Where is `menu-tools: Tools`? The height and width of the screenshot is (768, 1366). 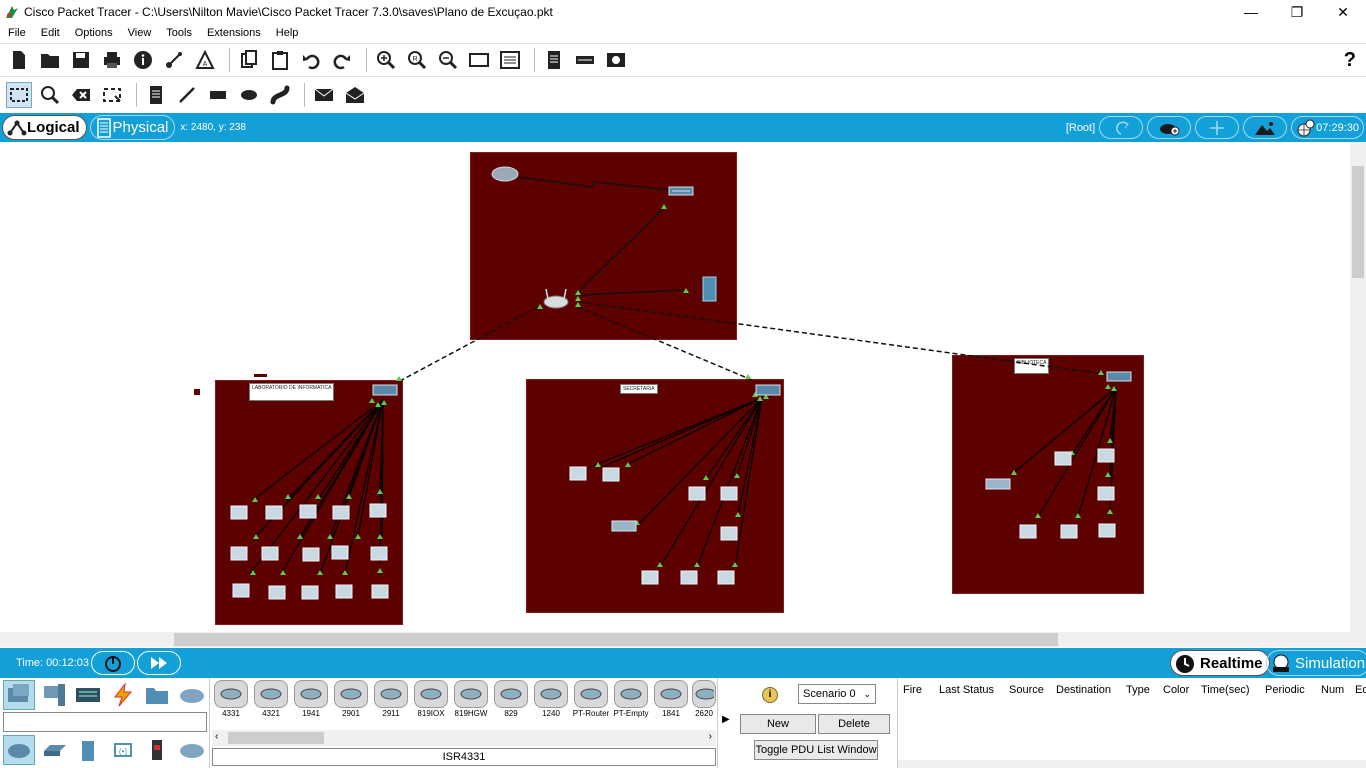
menu-tools: Tools is located at coordinates (179, 33).